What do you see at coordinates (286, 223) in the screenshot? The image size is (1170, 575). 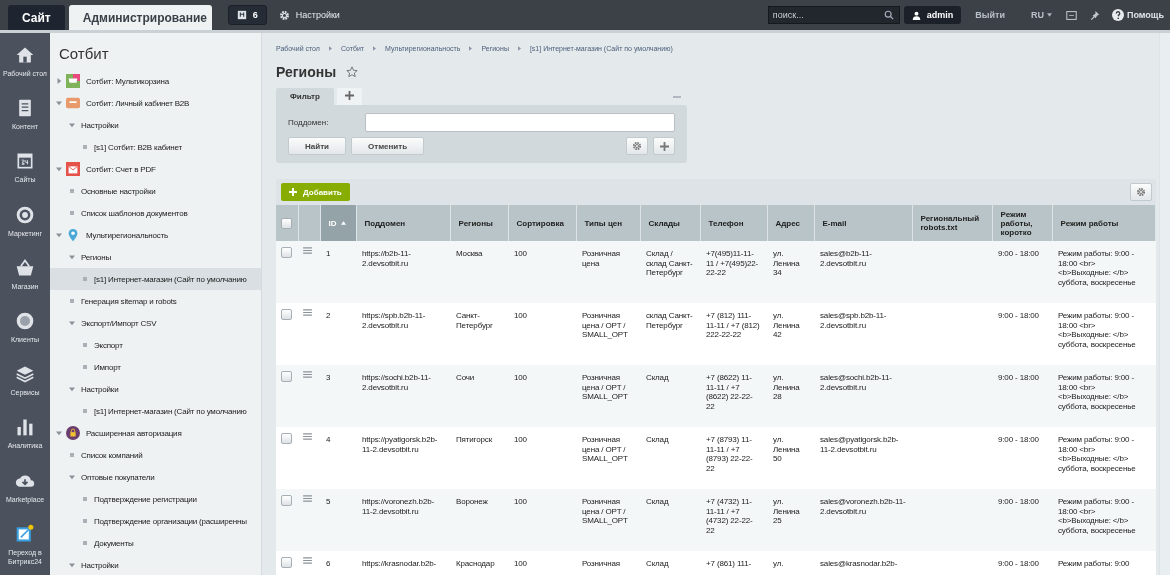 I see `select-all-checkbox` at bounding box center [286, 223].